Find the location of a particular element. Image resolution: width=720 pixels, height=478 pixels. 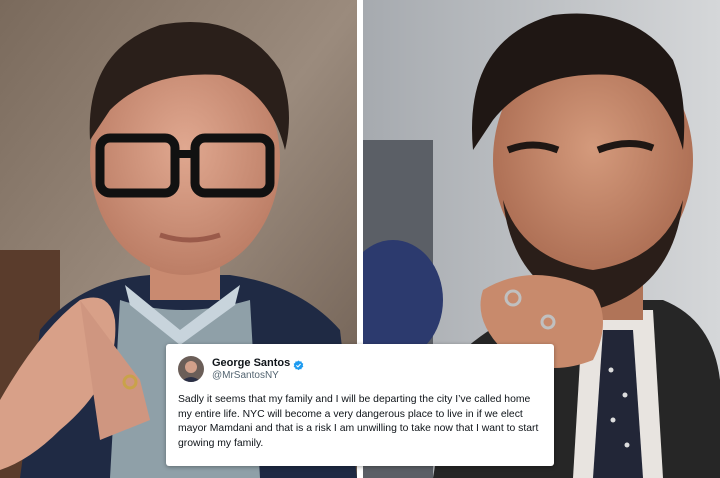

avatar is located at coordinates (191, 369).